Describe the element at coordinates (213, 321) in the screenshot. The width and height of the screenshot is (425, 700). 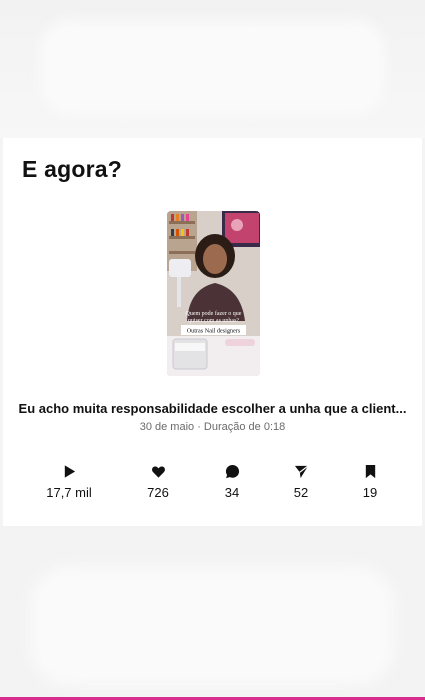
I see `thumbnail-caption-line-2: quiser com as unhas?` at that location.